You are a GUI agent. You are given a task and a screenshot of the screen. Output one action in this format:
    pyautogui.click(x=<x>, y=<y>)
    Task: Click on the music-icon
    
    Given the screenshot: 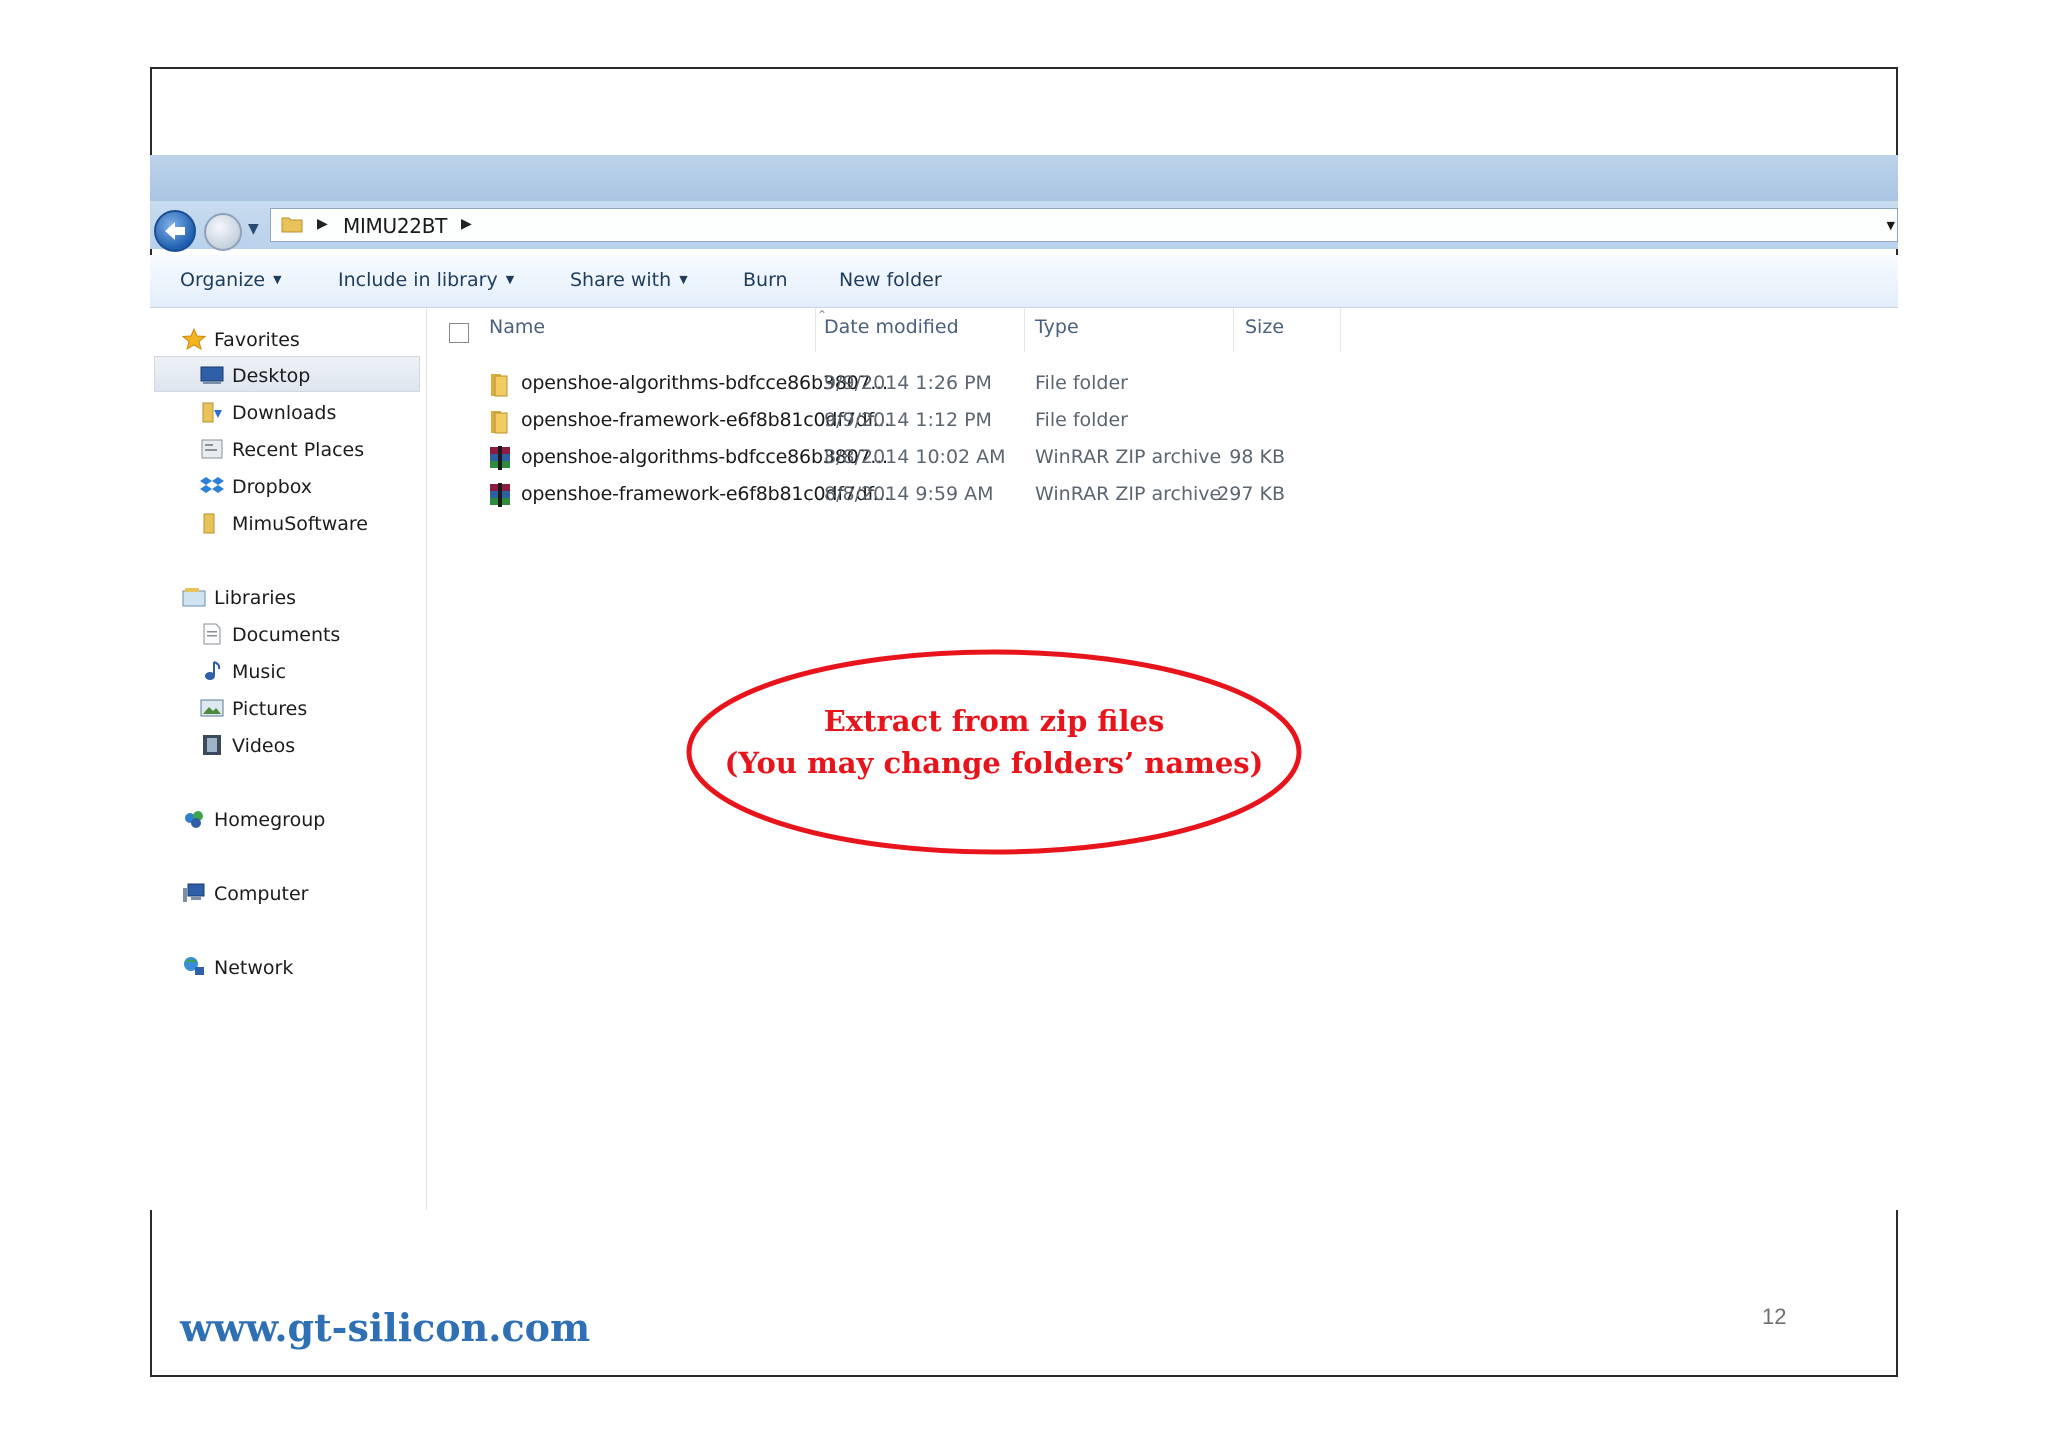 What is the action you would take?
    pyautogui.click(x=213, y=670)
    